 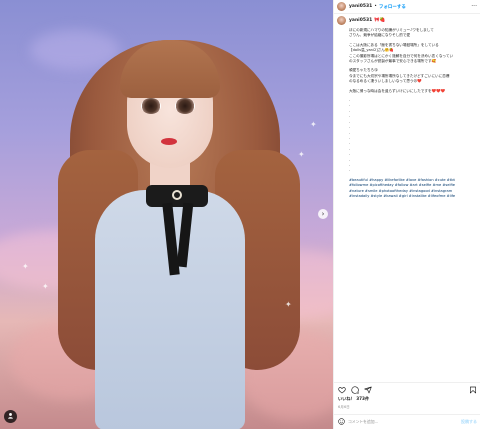 What do you see at coordinates (380, 20) in the screenshot?
I see `caption-username-emoji: 🎀🍓` at bounding box center [380, 20].